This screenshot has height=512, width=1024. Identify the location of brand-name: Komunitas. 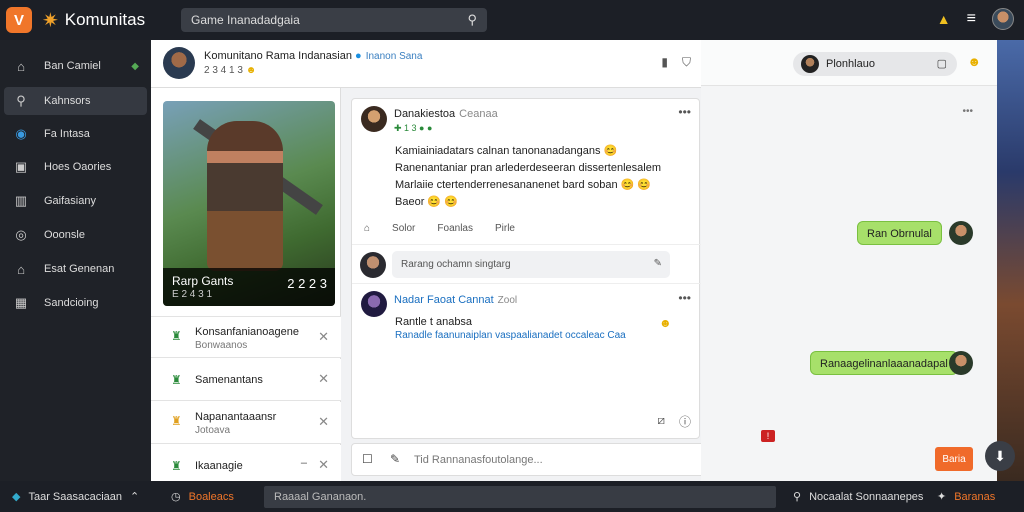
(105, 19).